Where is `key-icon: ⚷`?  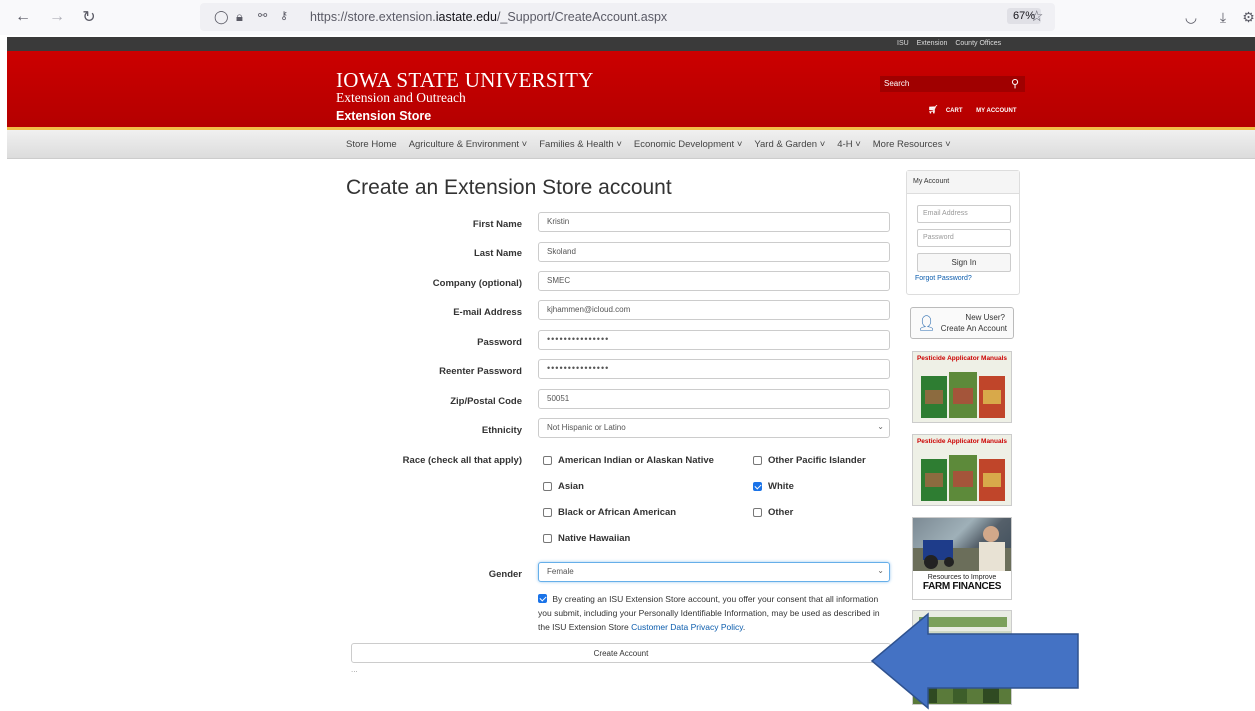 key-icon: ⚷ is located at coordinates (284, 15).